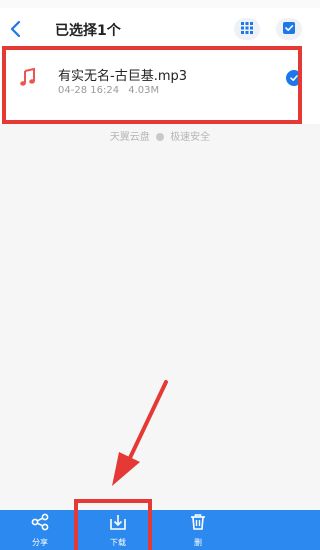 This screenshot has height=550, width=320. Describe the element at coordinates (140, 433) in the screenshot. I see `arrow-annotation` at that location.